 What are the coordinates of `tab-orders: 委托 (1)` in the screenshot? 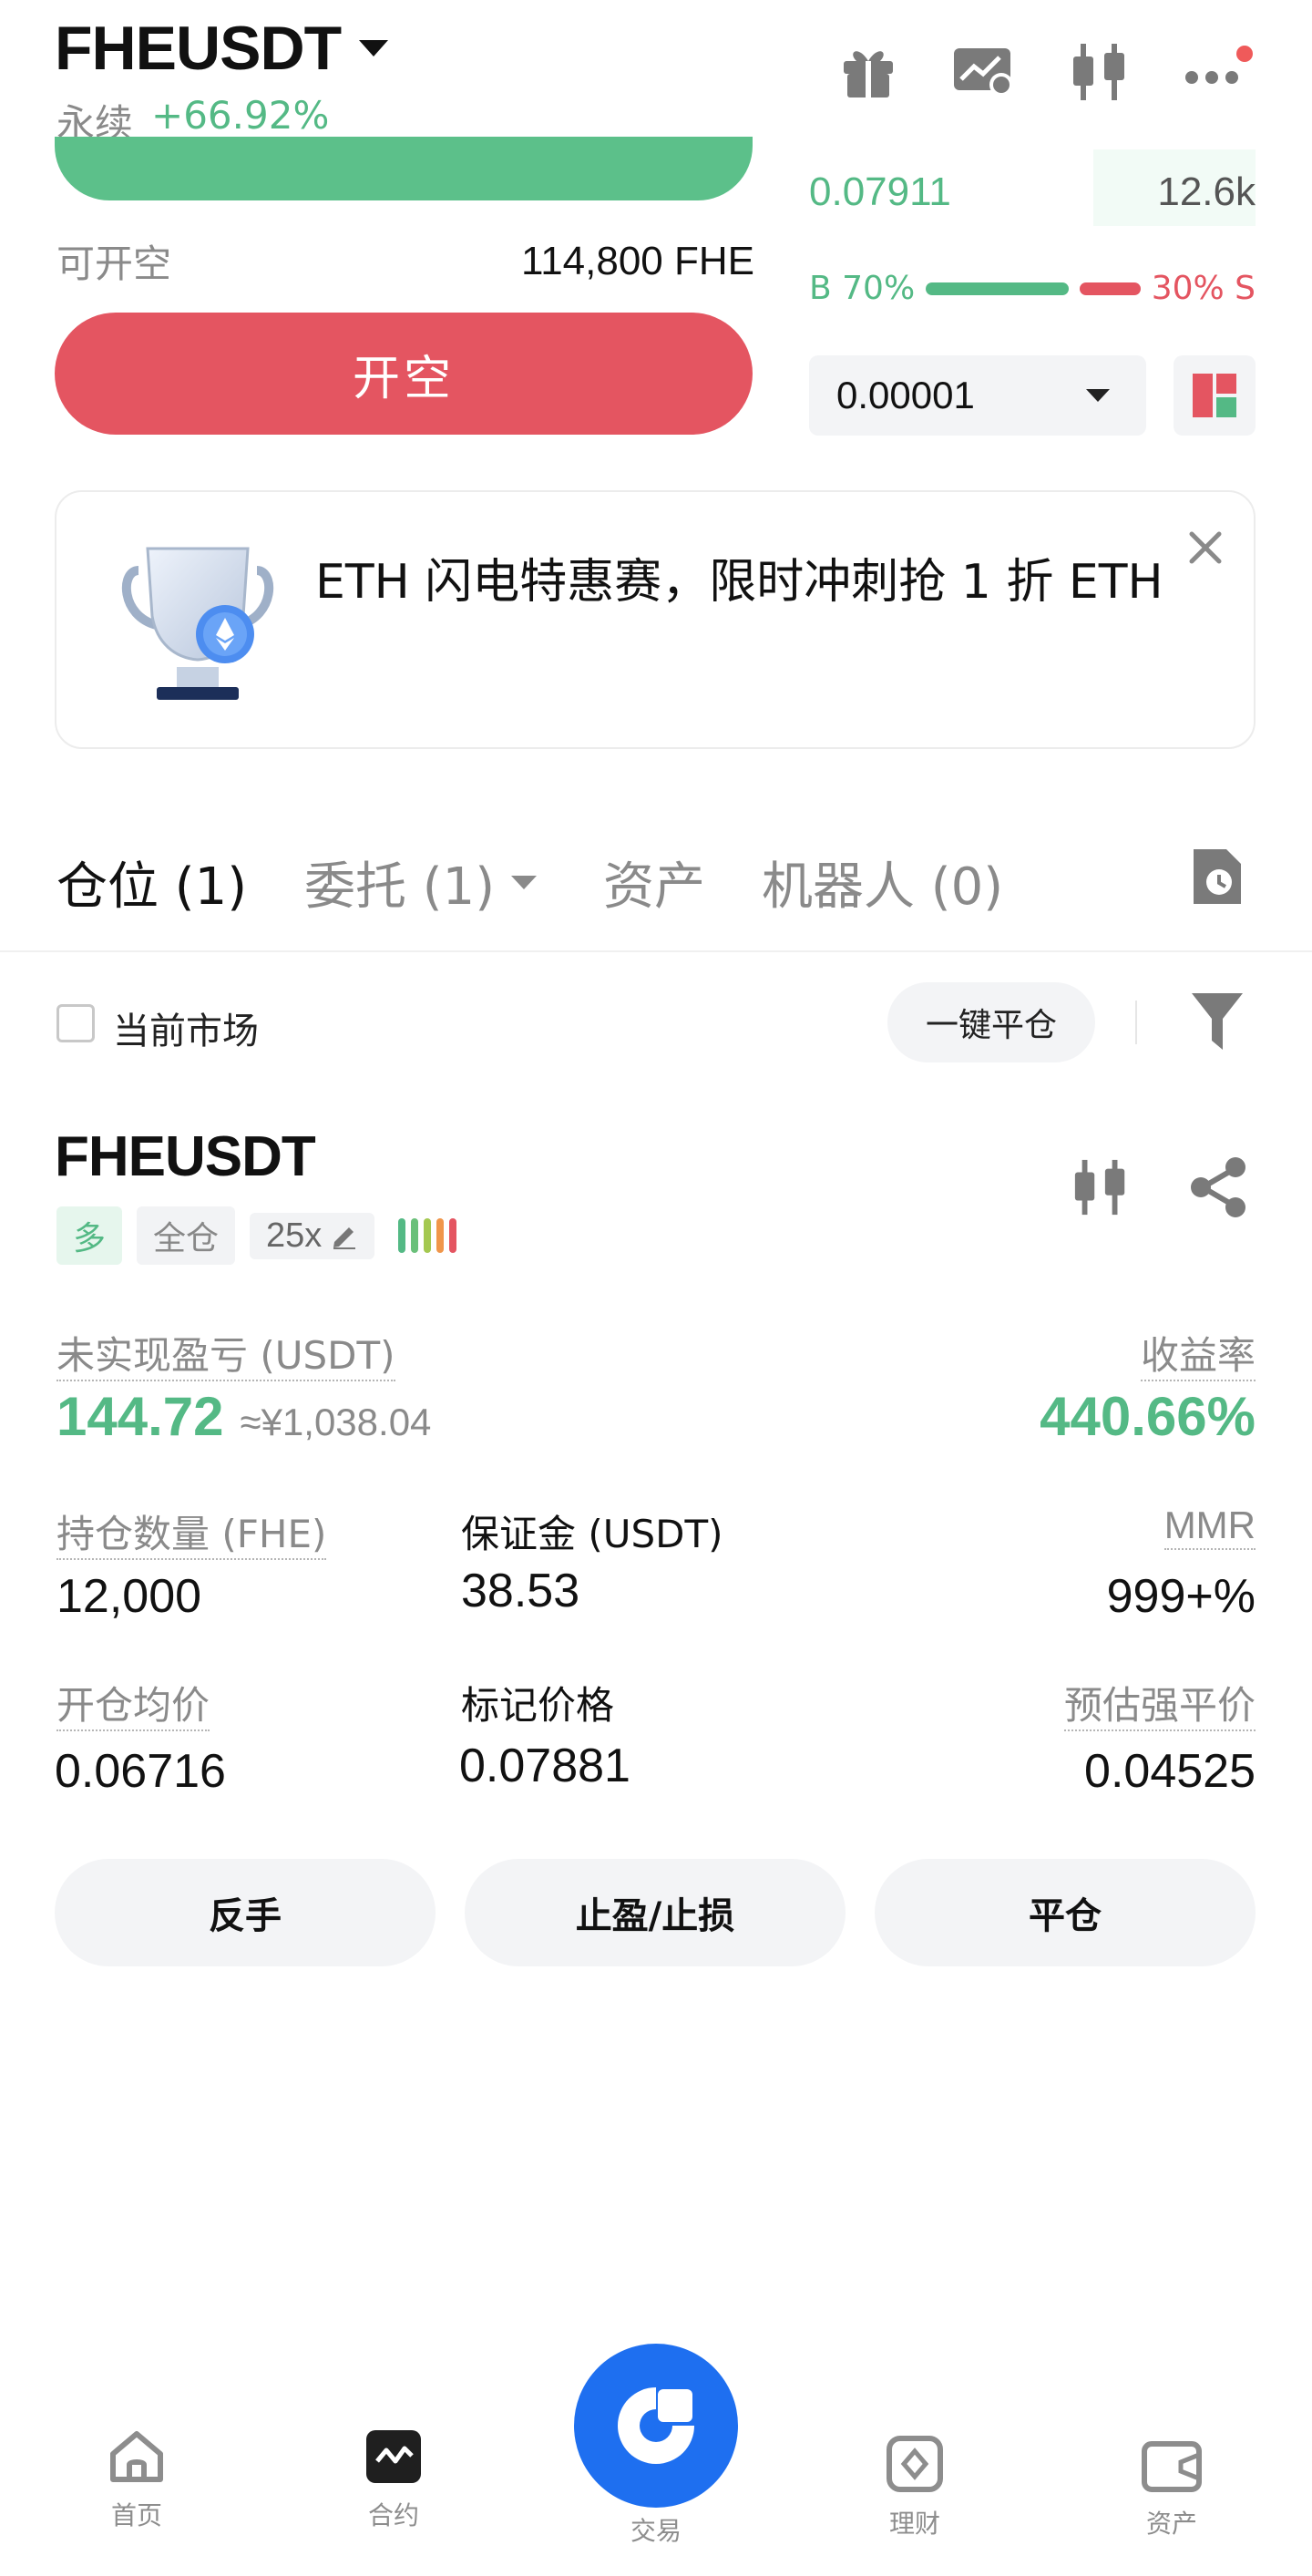 It's located at (421, 883).